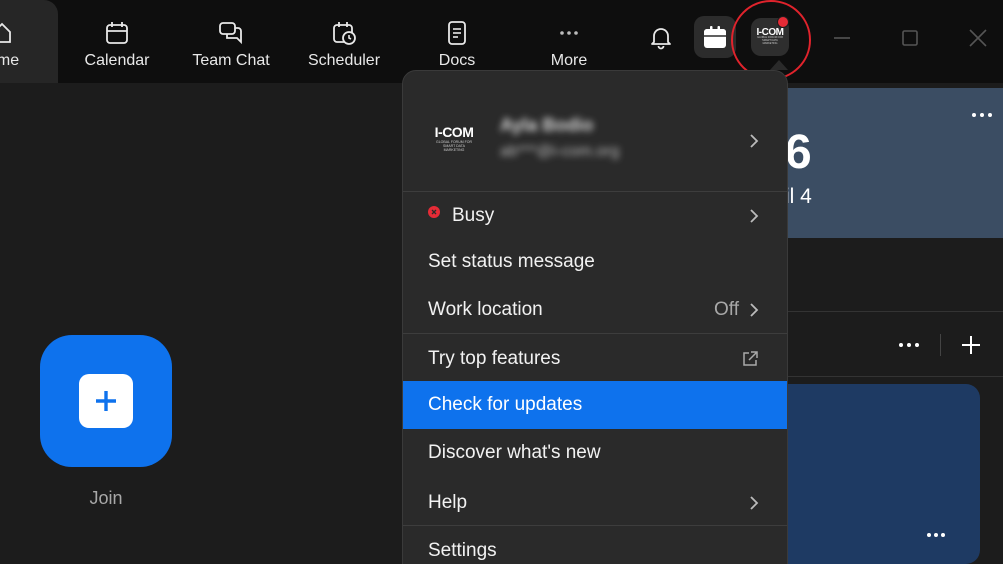 This screenshot has height=564, width=1003. I want to click on menu-item-set-status: Set status message, so click(595, 262).